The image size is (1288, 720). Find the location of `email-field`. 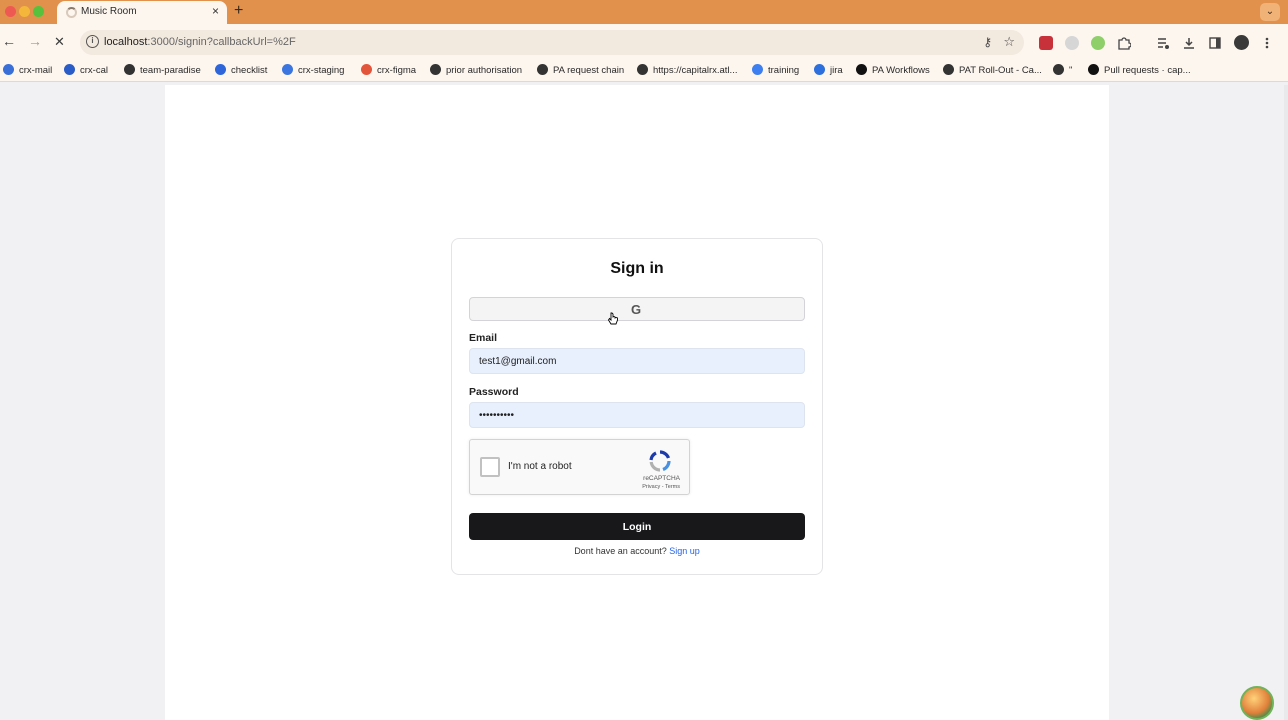

email-field is located at coordinates (637, 361).